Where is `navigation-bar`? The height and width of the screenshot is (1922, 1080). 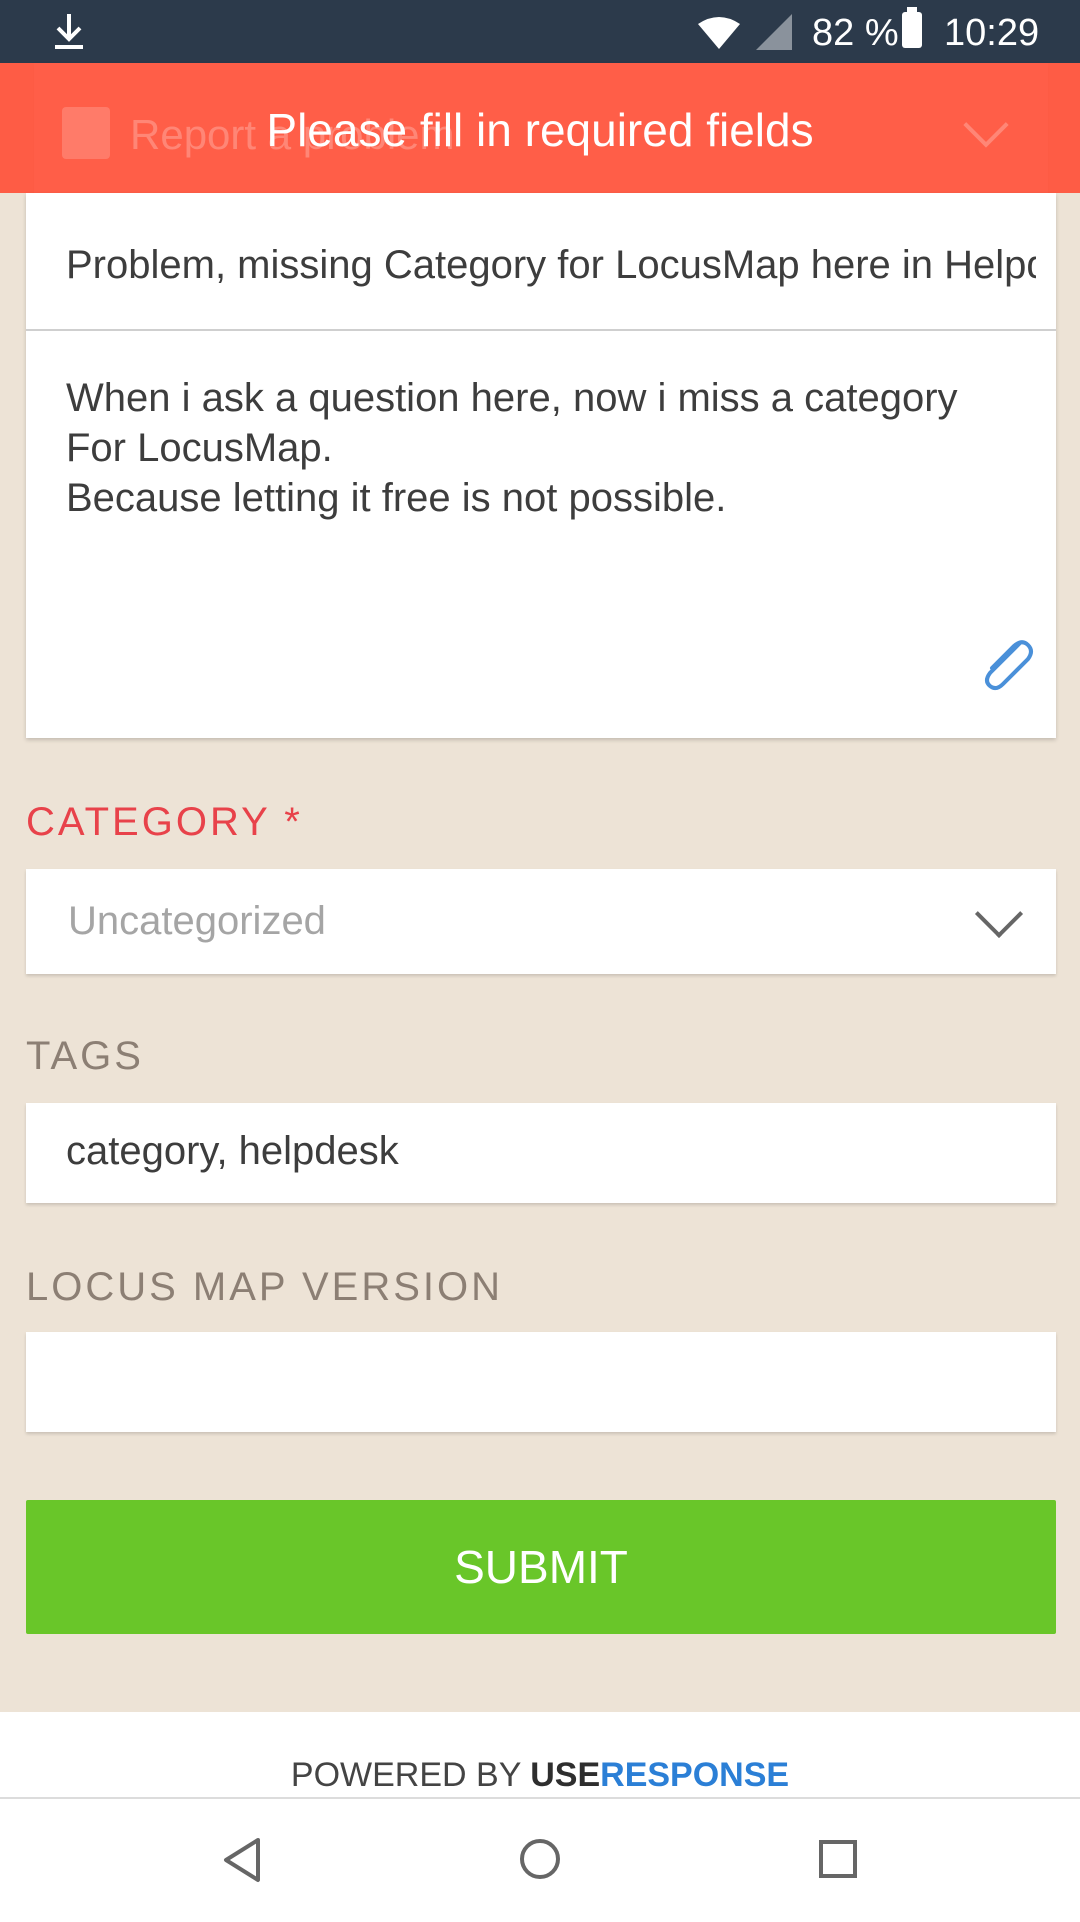
navigation-bar is located at coordinates (540, 1859).